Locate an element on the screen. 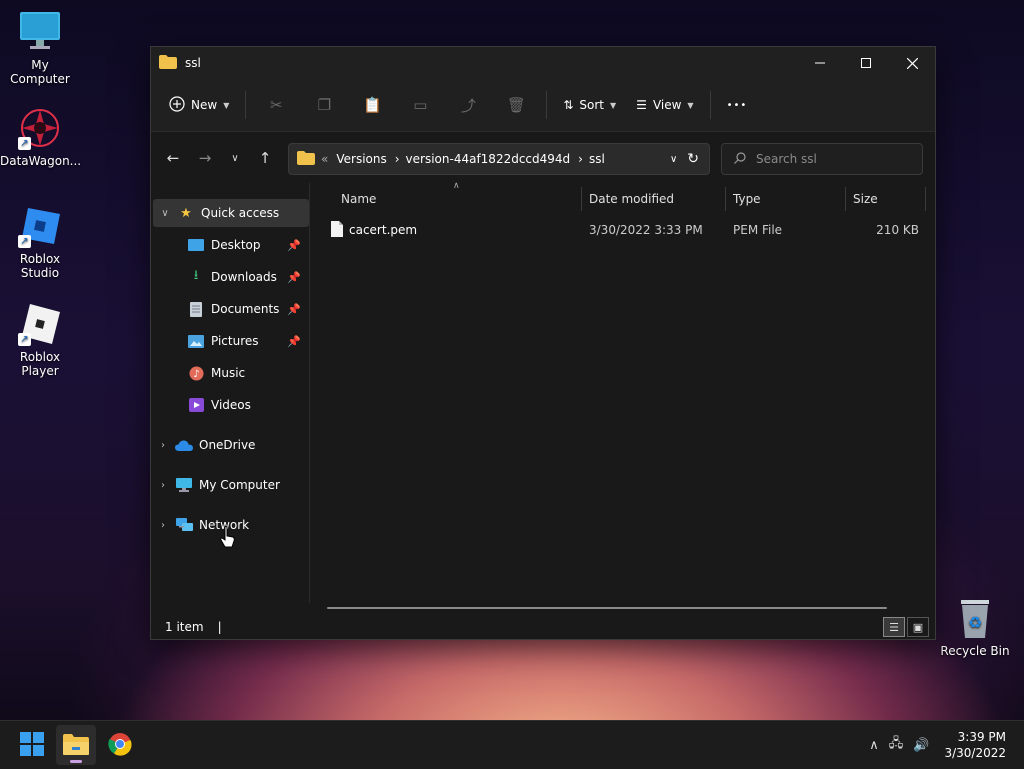 Image resolution: width=1024 pixels, height=769 pixels. volume-icon: 🔊 is located at coordinates (921, 745).